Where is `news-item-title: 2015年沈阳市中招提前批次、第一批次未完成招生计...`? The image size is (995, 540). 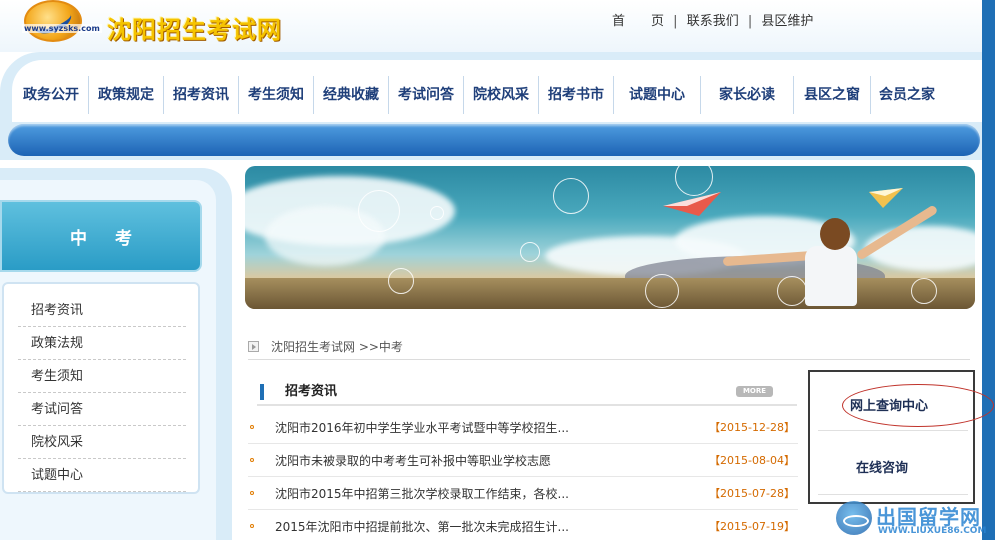
news-item-title: 2015年沈阳市中招提前批次、第一批次未完成招生计... is located at coordinates (490, 526).